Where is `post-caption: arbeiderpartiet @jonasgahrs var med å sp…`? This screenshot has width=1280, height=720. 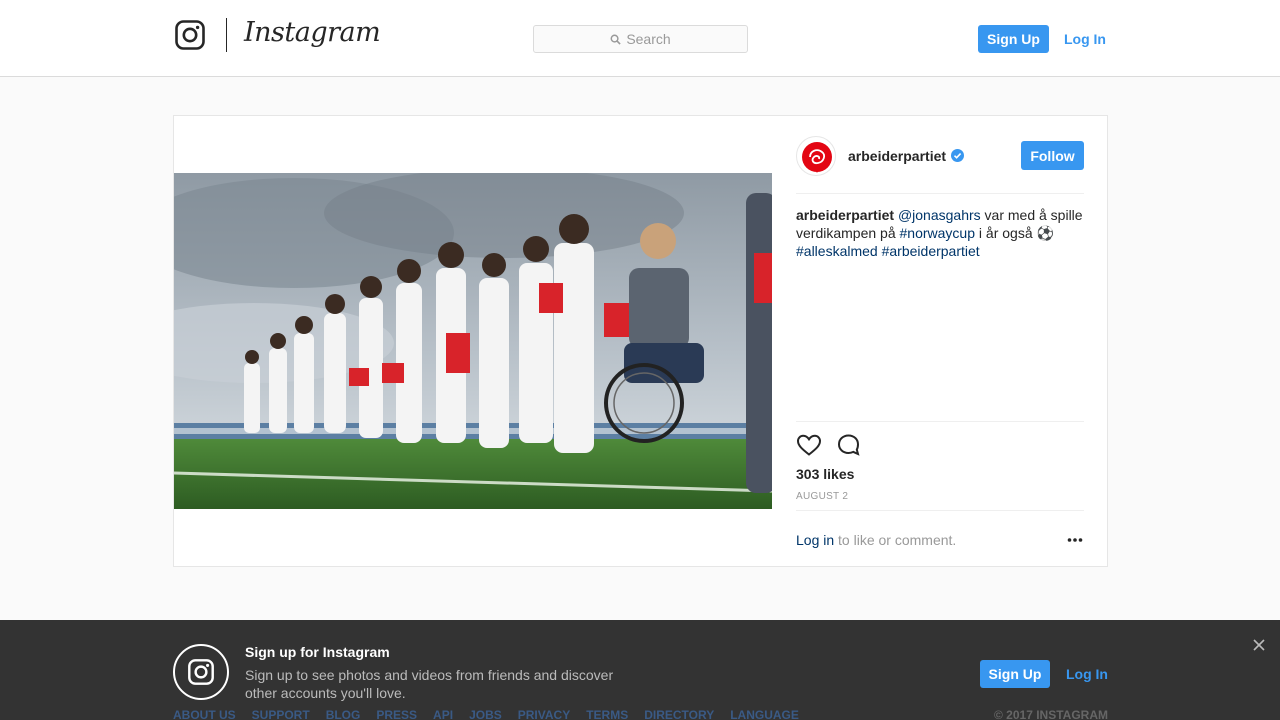
post-caption: arbeiderpartiet @jonasgahrs var med å sp… is located at coordinates (942, 233).